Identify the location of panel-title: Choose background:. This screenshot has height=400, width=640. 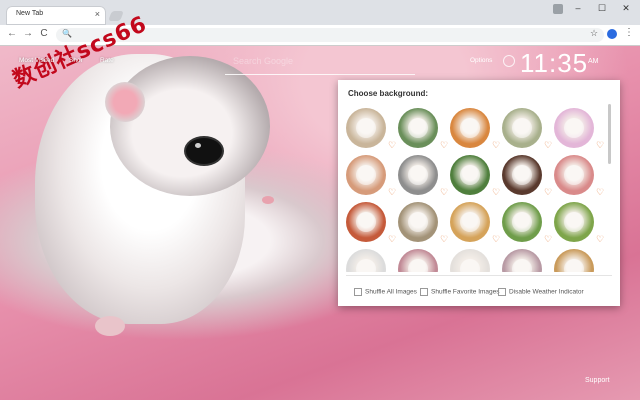
(388, 93).